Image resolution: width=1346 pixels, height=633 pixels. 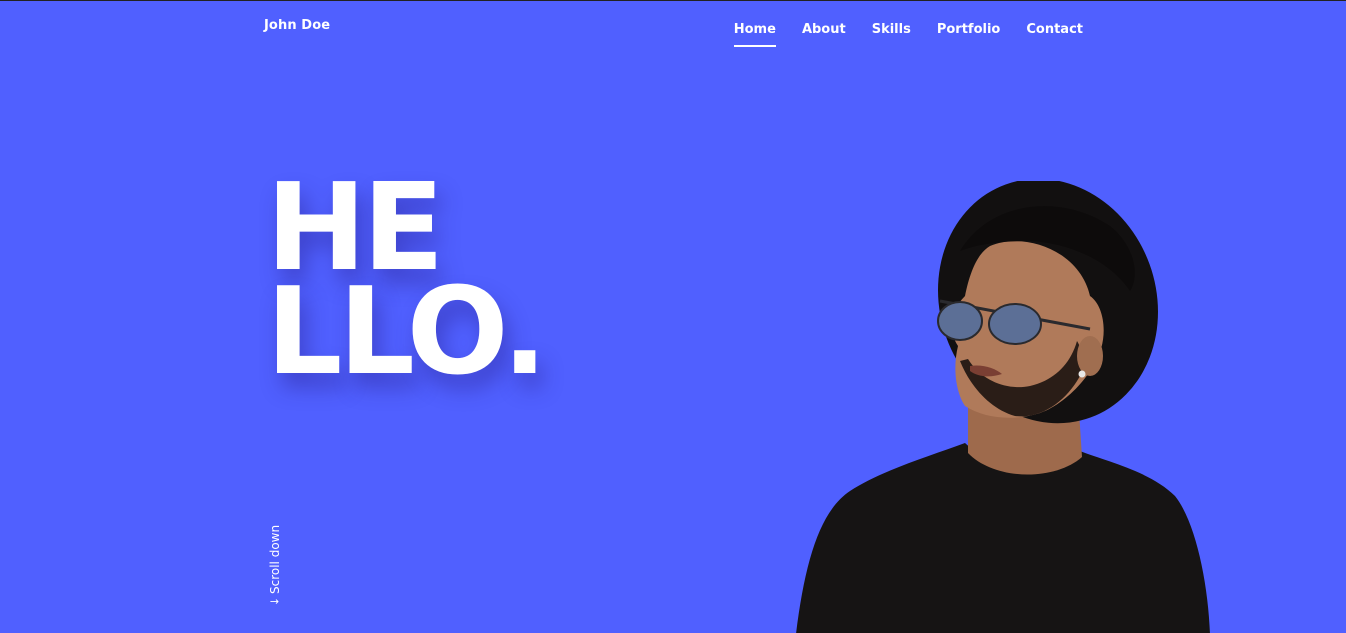 I want to click on nav-item-portfolio: Portfolio, so click(x=969, y=31).